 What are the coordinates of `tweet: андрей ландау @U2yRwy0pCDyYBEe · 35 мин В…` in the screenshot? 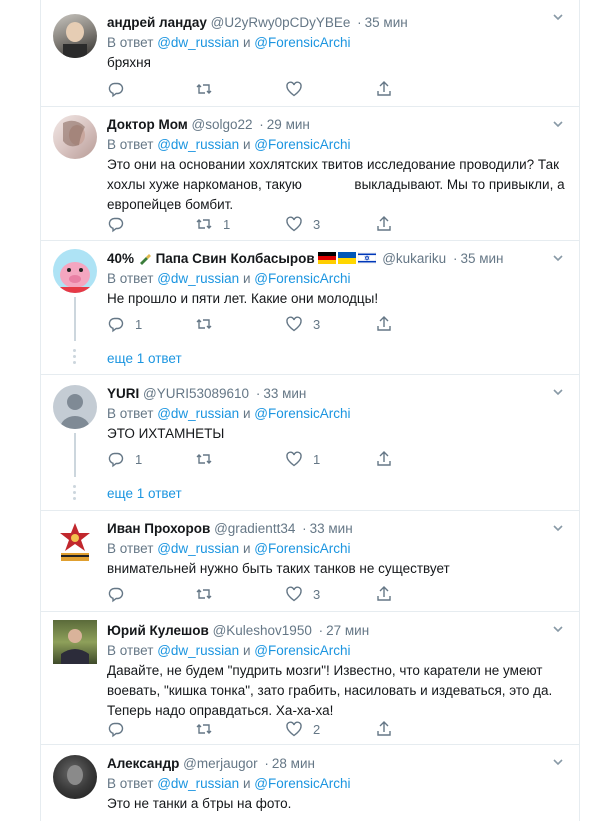 It's located at (310, 53).